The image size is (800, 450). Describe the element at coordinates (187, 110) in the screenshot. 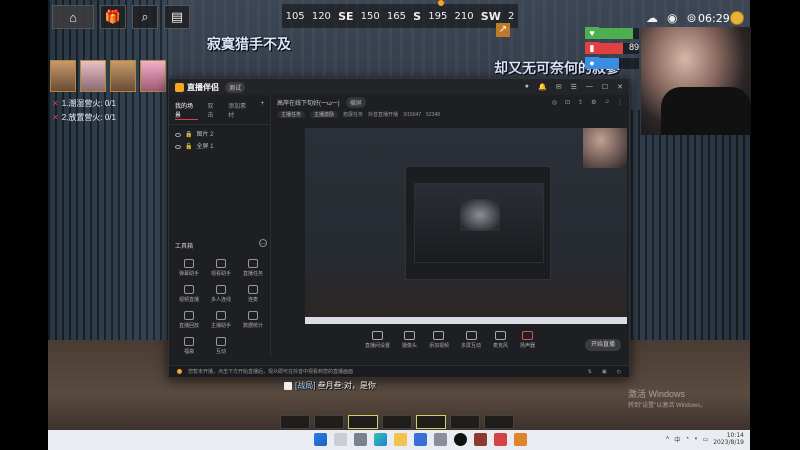

I see `tab-my-scenes: 我的场景` at that location.